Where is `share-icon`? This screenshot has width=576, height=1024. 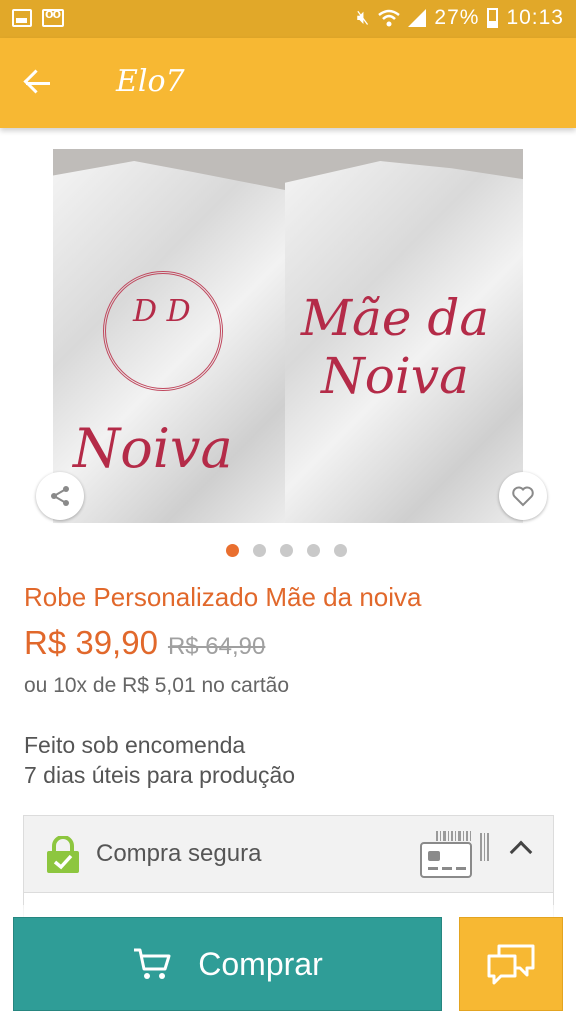 share-icon is located at coordinates (60, 496).